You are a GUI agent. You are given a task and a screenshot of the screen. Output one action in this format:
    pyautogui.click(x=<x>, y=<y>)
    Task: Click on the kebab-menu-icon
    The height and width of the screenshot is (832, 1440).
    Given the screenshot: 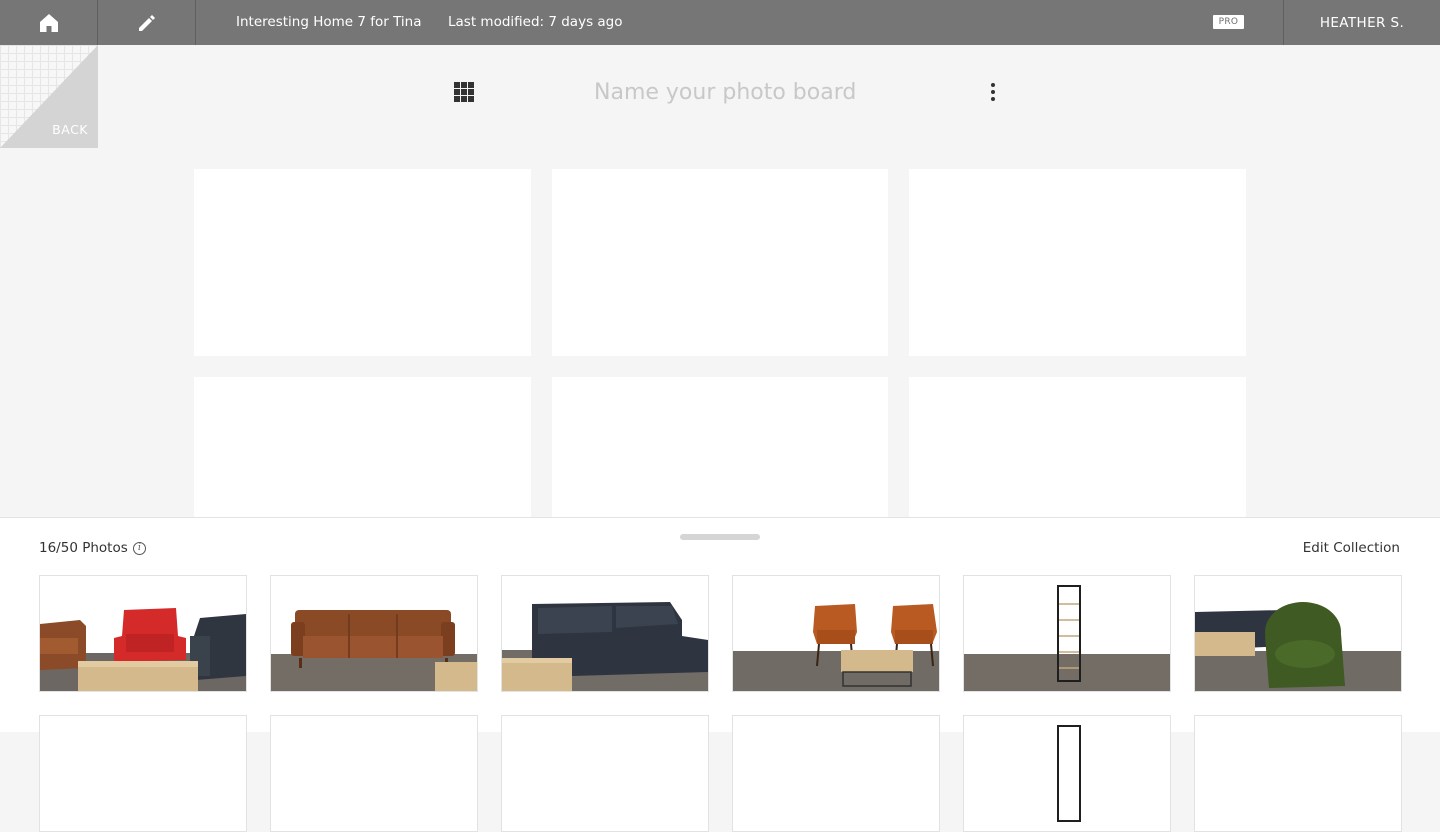 What is the action you would take?
    pyautogui.click(x=993, y=92)
    